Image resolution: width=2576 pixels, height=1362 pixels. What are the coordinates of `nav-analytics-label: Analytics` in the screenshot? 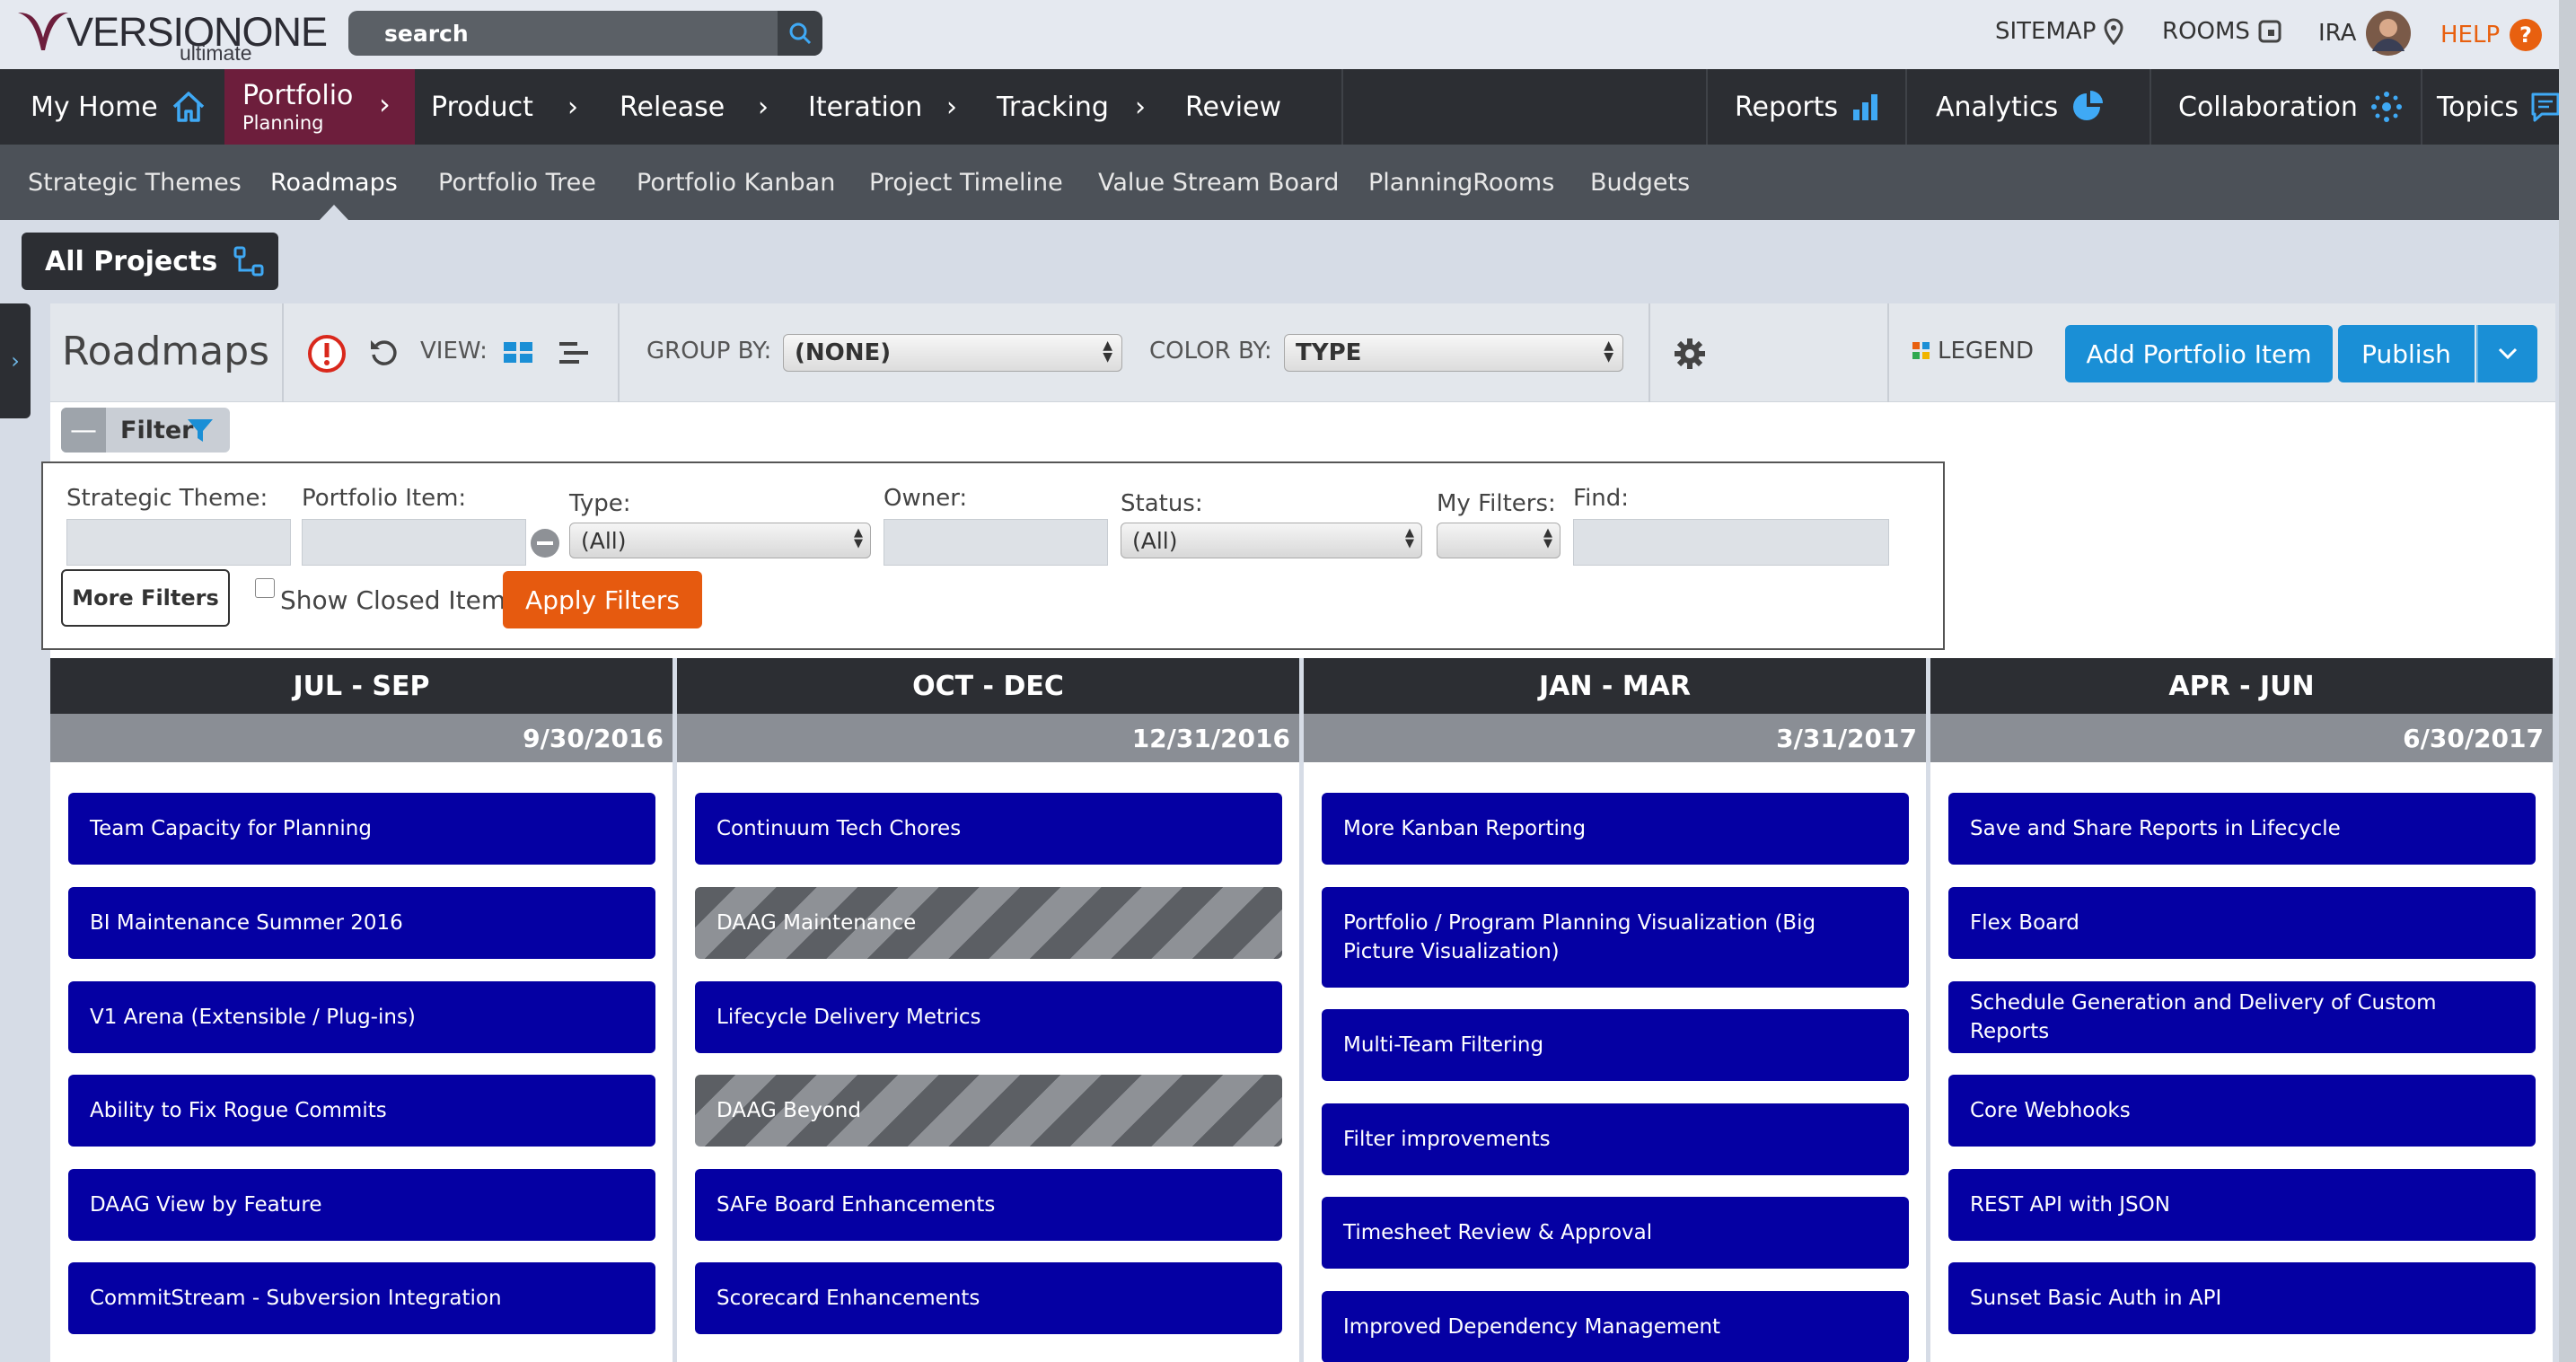 It's located at (1998, 107).